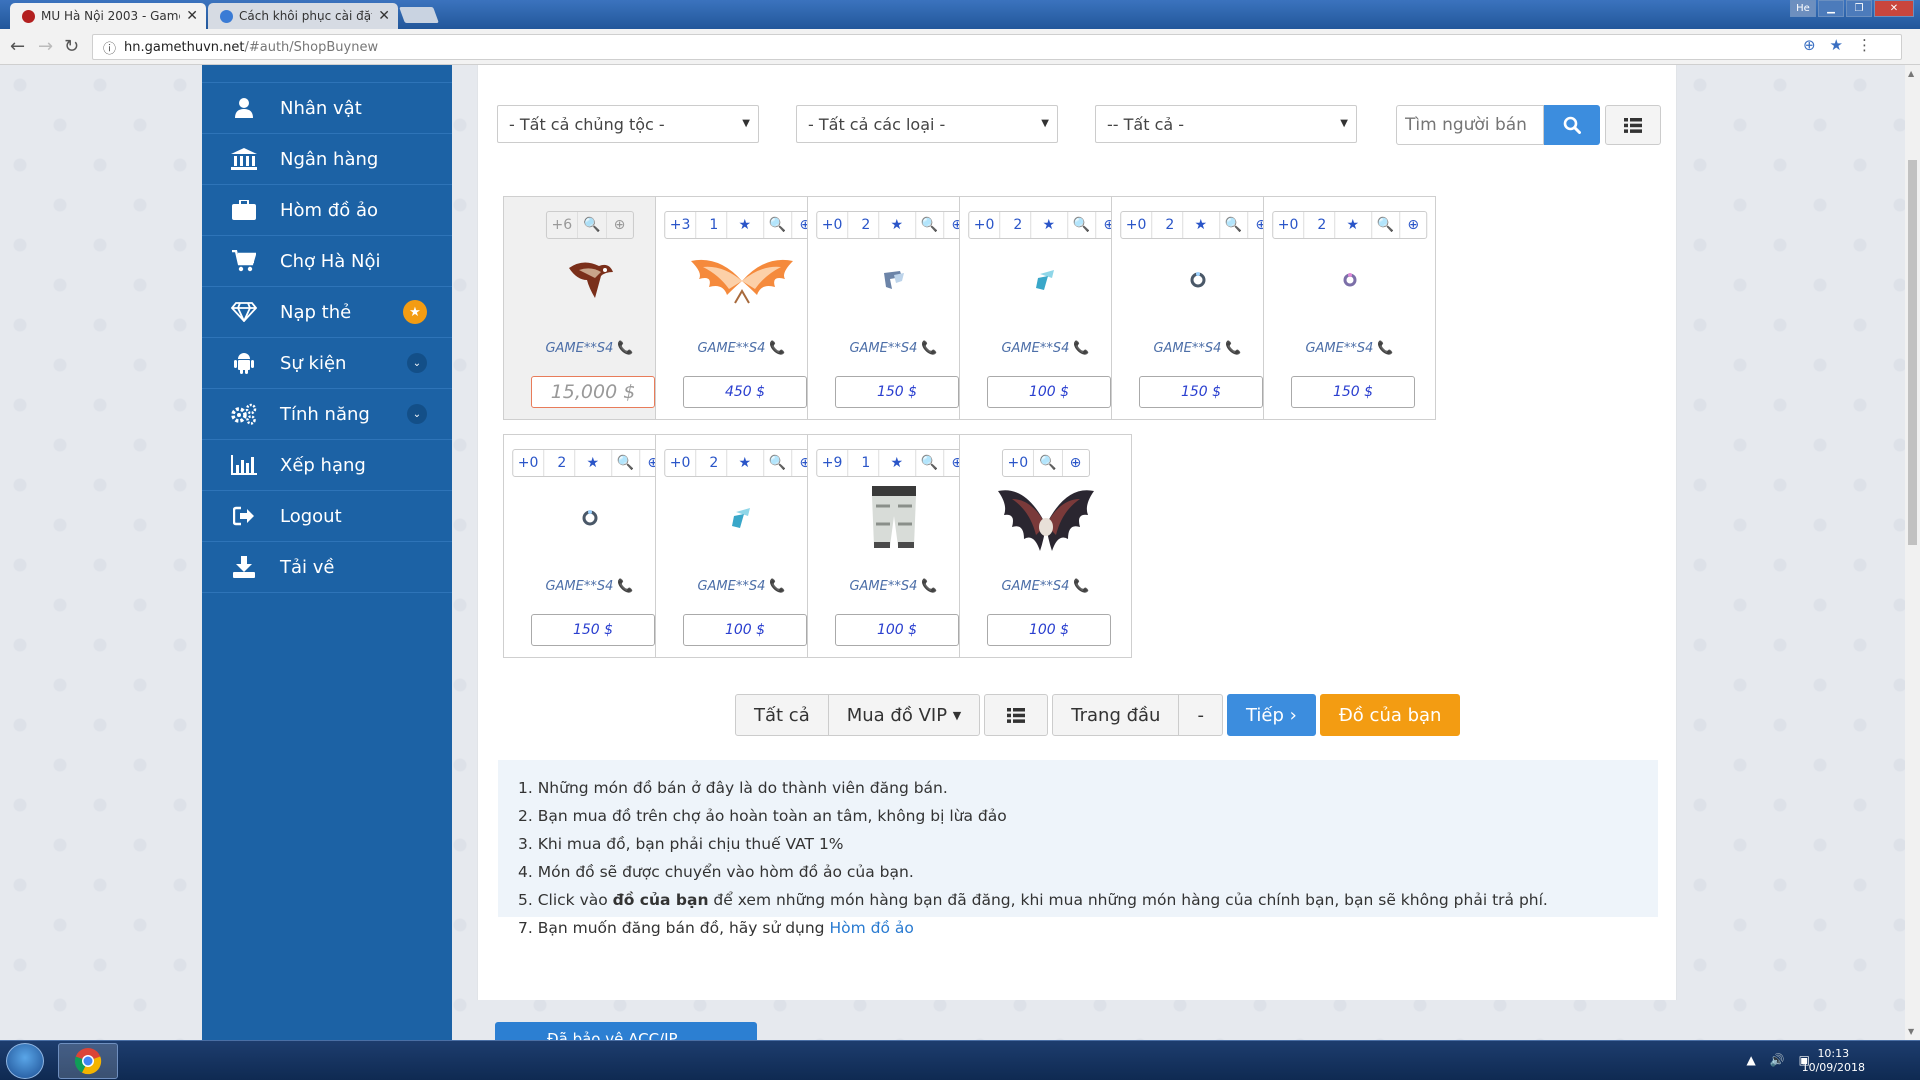 This screenshot has width=1920, height=1080. I want to click on sidebar-item-xep-hang: Xếp hạng, so click(327, 465).